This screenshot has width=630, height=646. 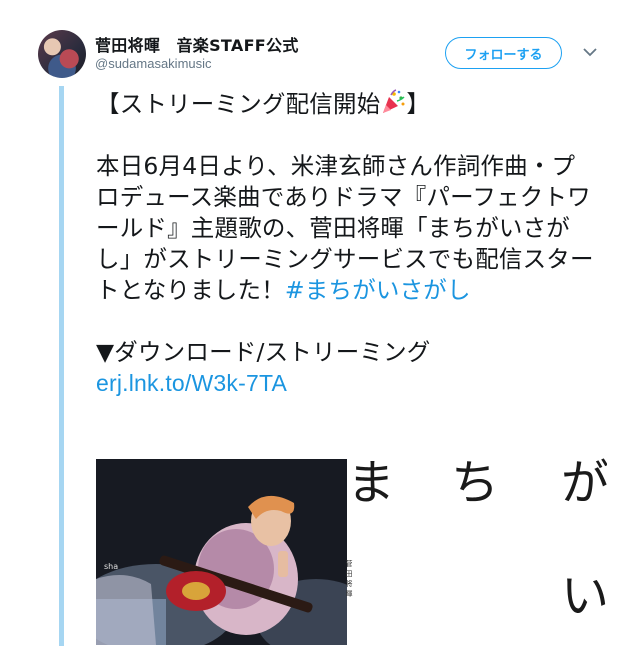 What do you see at coordinates (394, 101) in the screenshot?
I see `party-popper-icon` at bounding box center [394, 101].